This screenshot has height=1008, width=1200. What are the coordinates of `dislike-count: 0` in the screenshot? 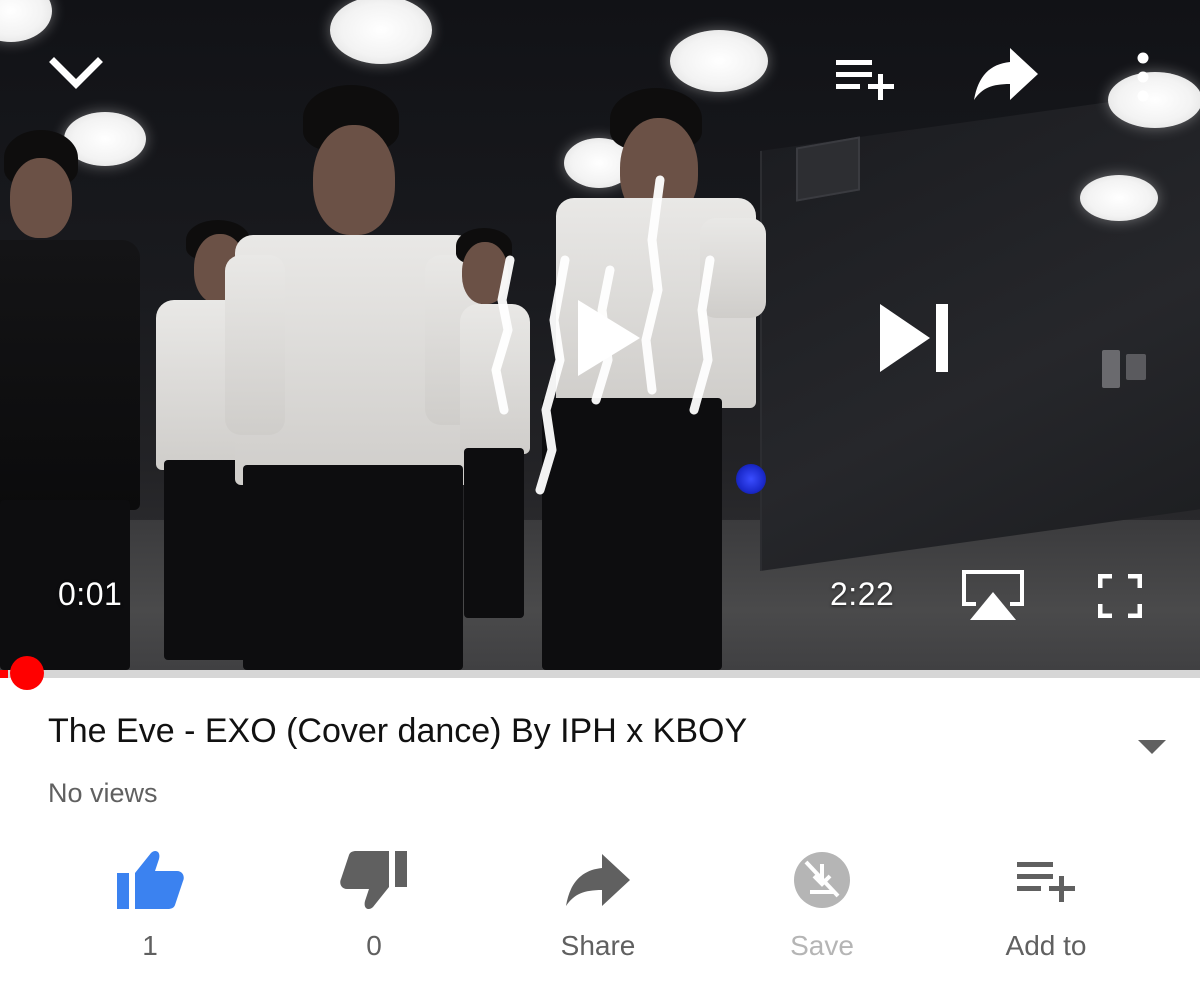 It's located at (374, 945).